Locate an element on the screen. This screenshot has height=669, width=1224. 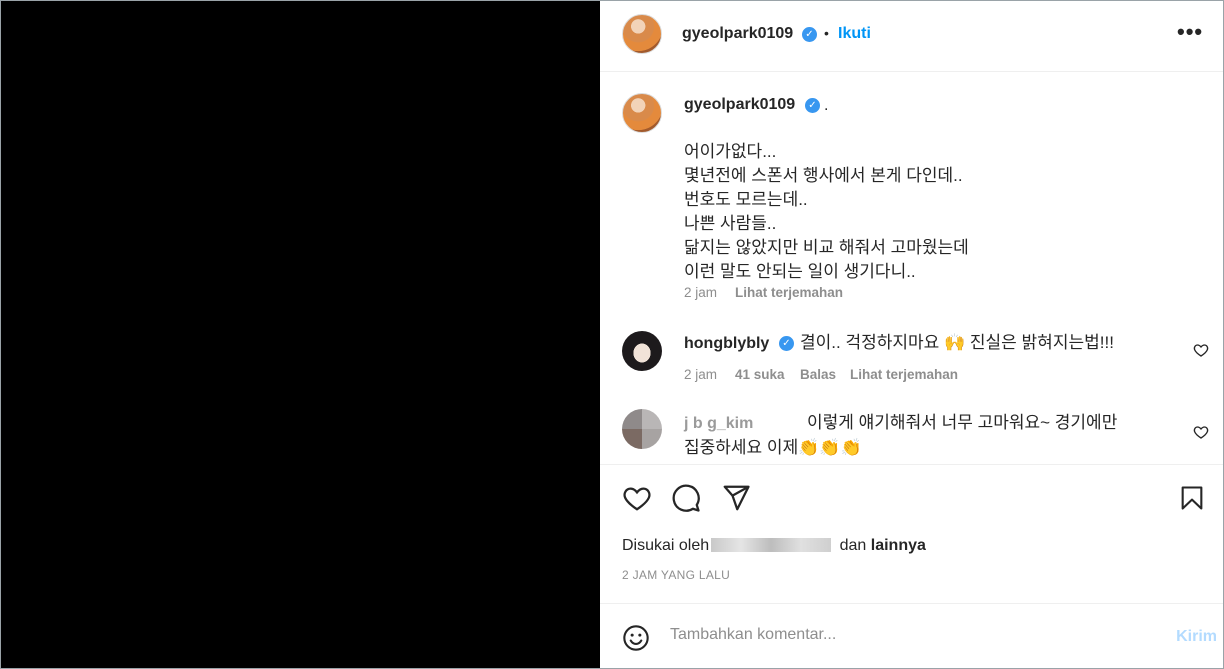
caption-time: 2 jam is located at coordinates (700, 292).